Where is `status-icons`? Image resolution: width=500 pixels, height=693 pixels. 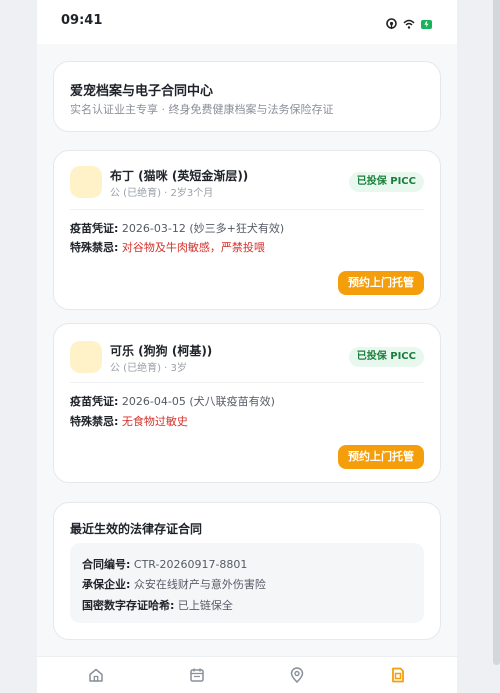
status-icons is located at coordinates (409, 23).